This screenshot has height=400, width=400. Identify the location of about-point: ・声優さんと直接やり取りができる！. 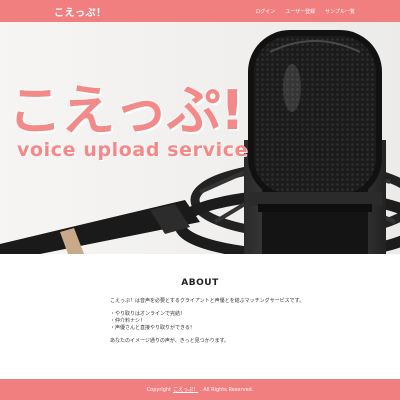
(152, 328).